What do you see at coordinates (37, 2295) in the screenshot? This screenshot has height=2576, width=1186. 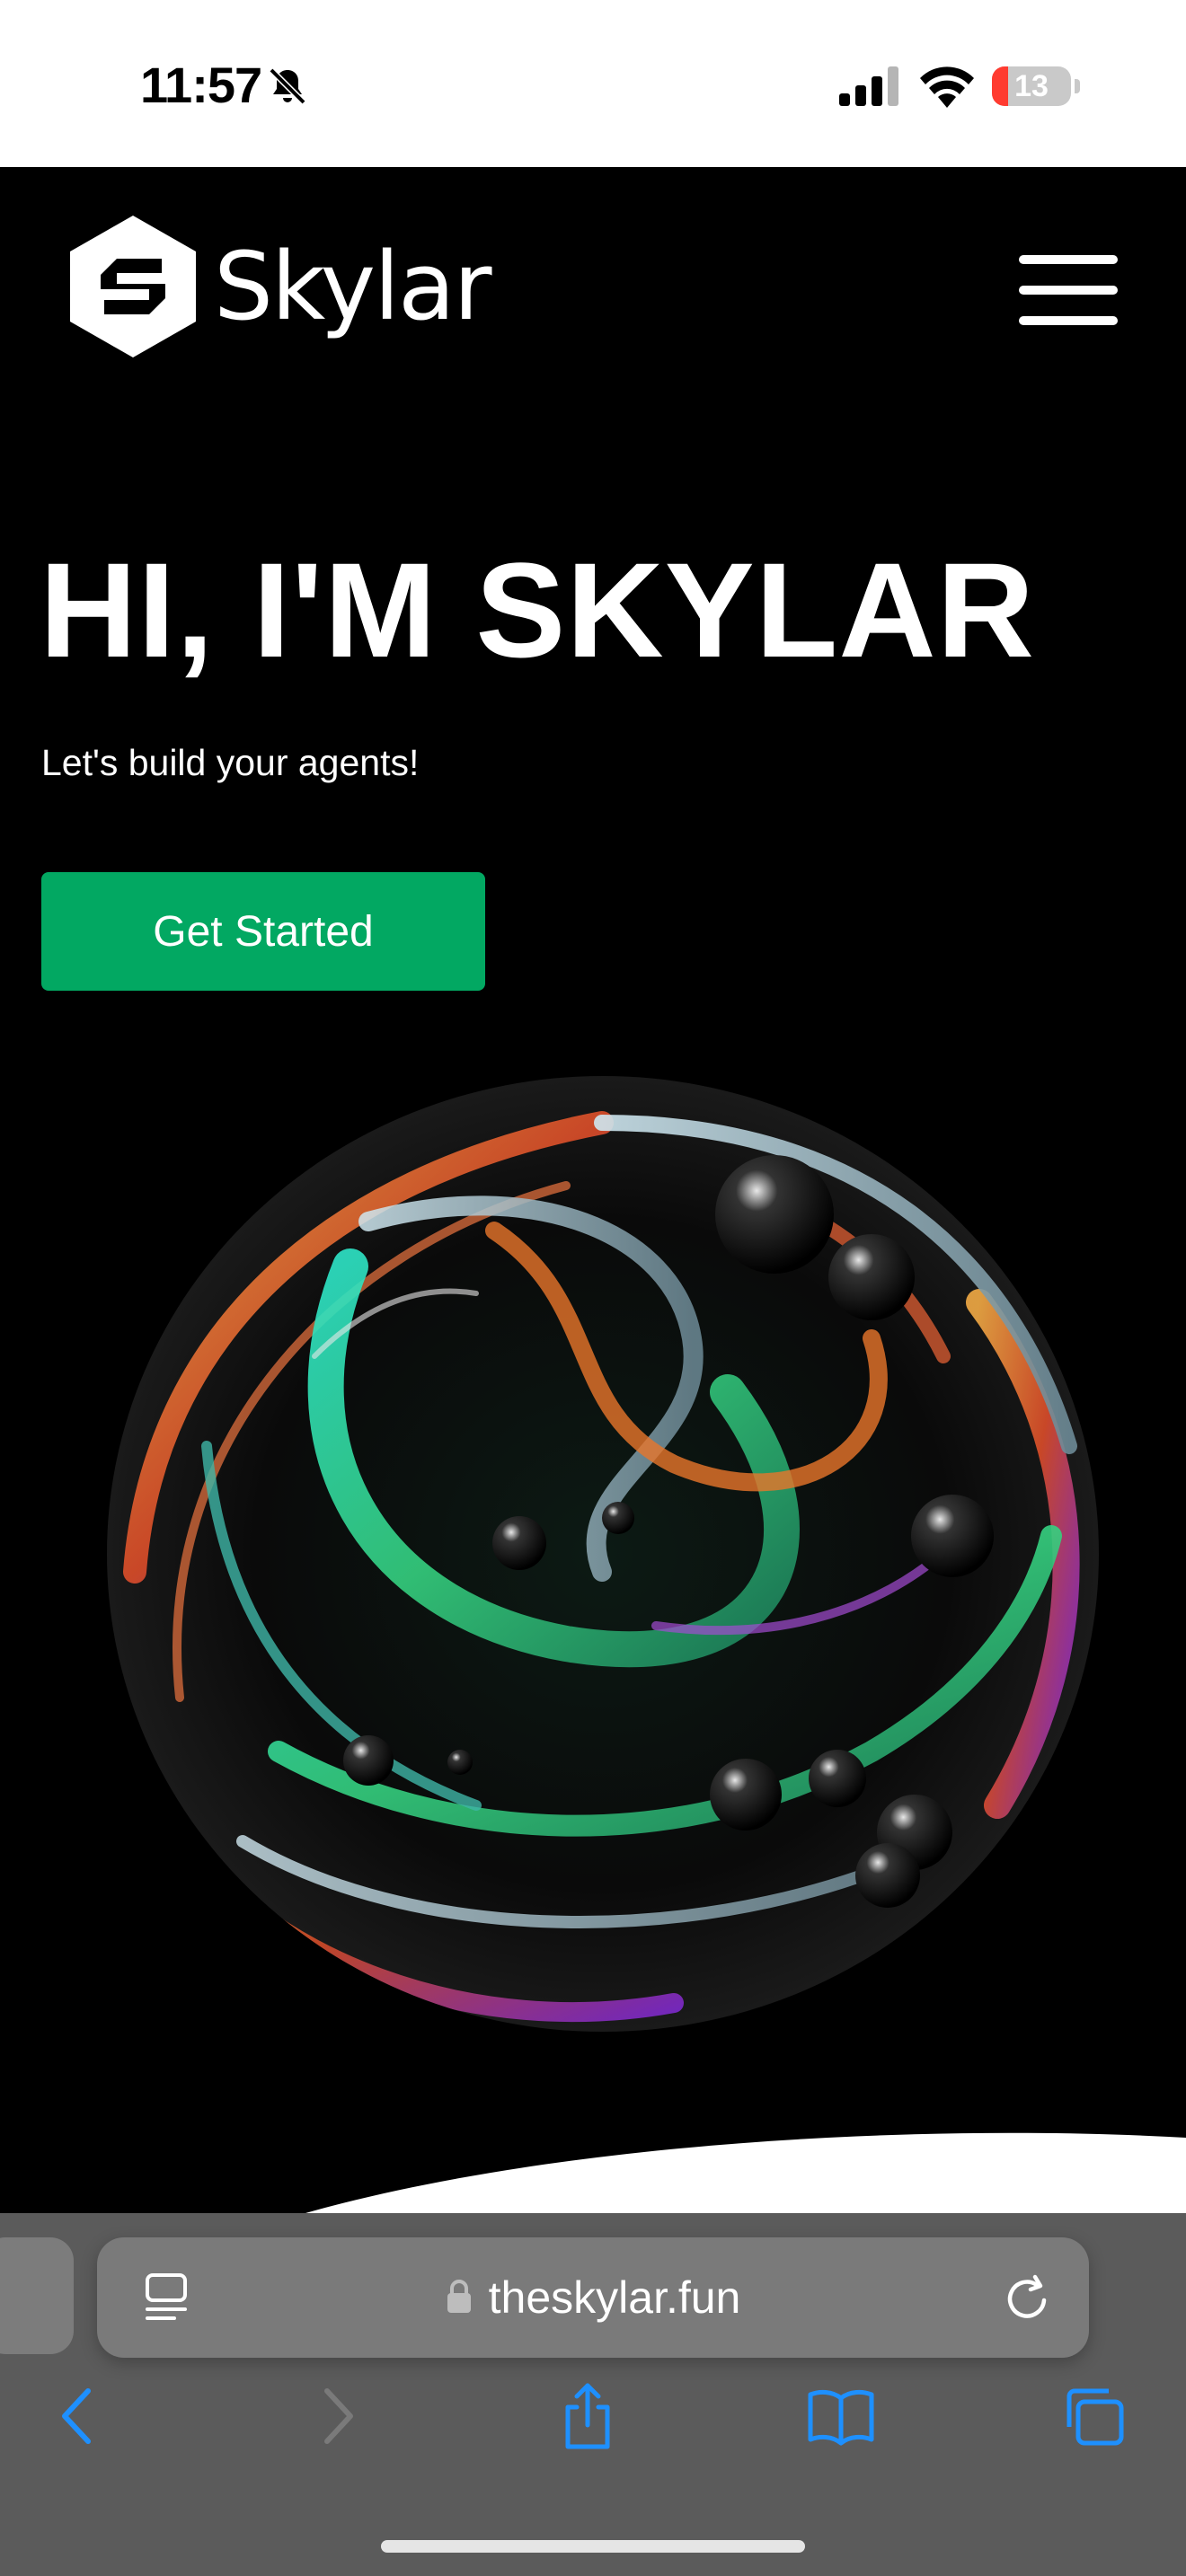 I see `previous-tab-preview` at bounding box center [37, 2295].